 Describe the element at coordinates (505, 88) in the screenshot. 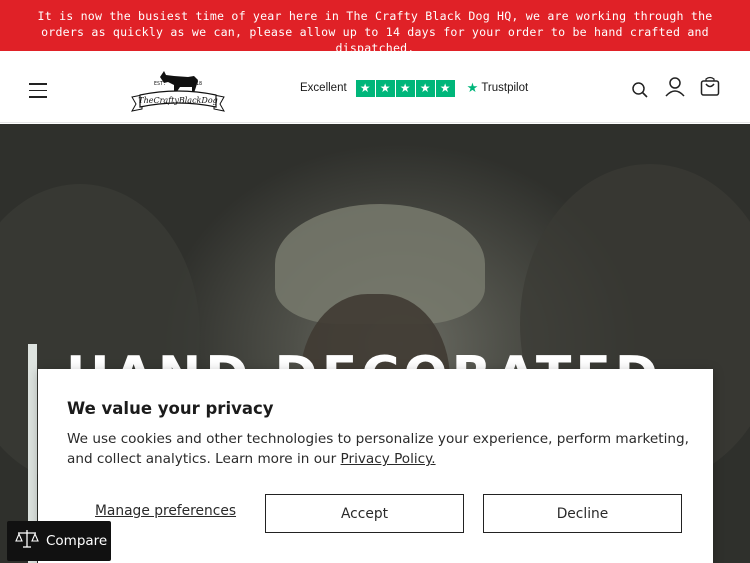

I see `trustpilot-brand-label: Trustpilot` at that location.